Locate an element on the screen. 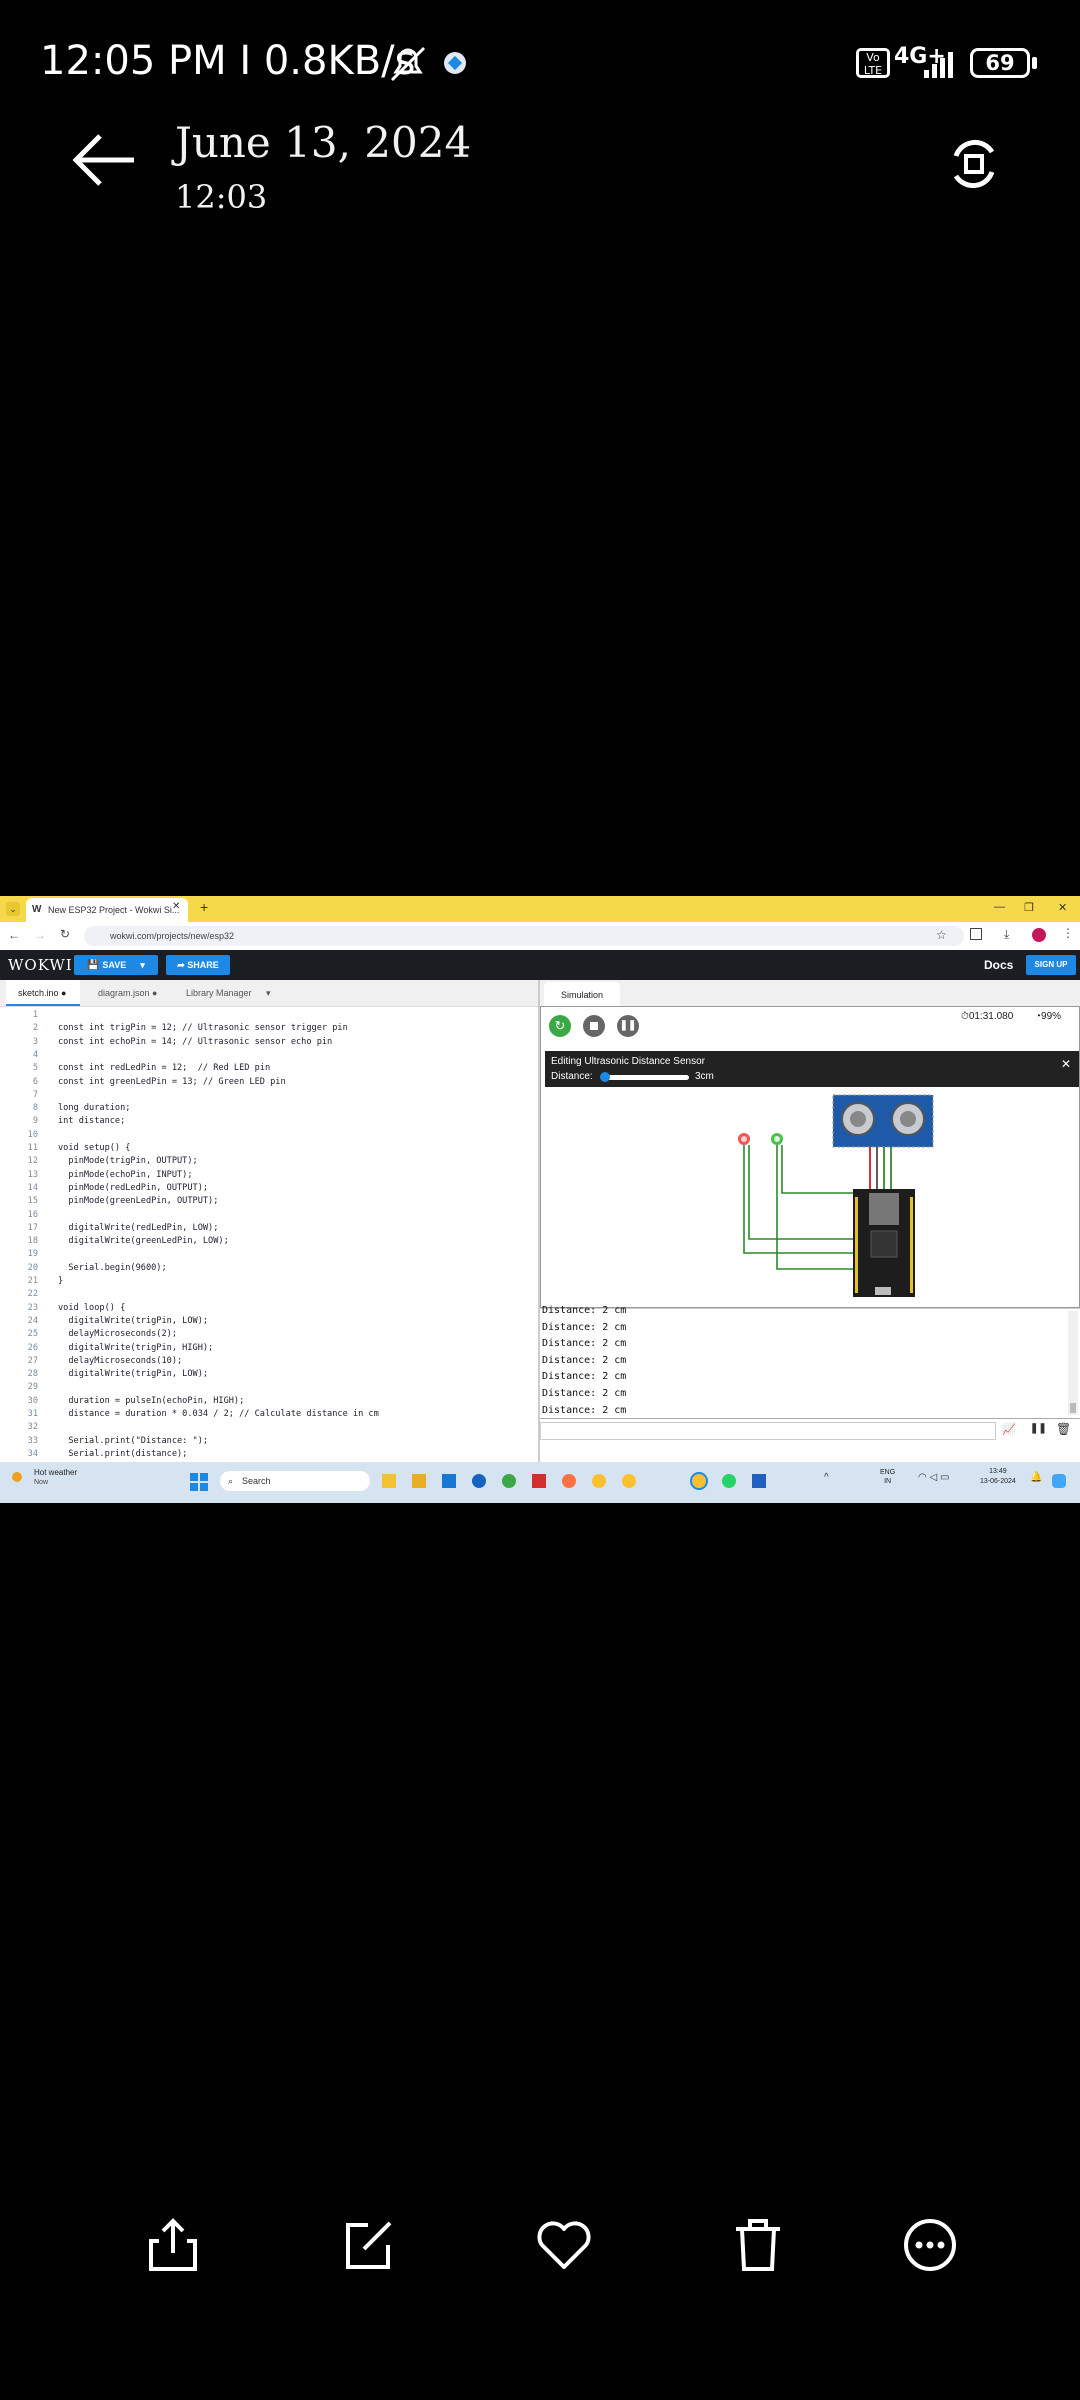  folder-icon is located at coordinates (419, 1481).